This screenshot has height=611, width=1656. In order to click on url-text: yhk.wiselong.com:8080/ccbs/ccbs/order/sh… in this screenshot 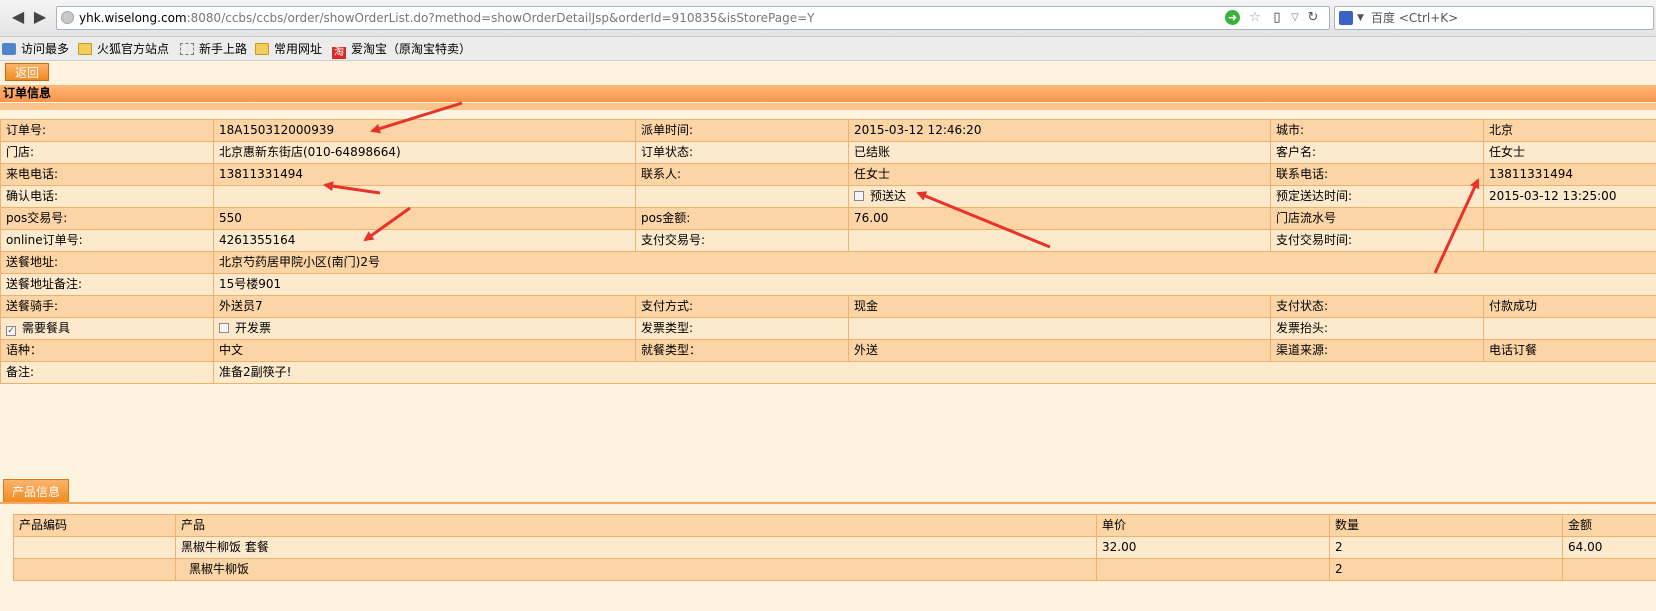, I will do `click(447, 18)`.